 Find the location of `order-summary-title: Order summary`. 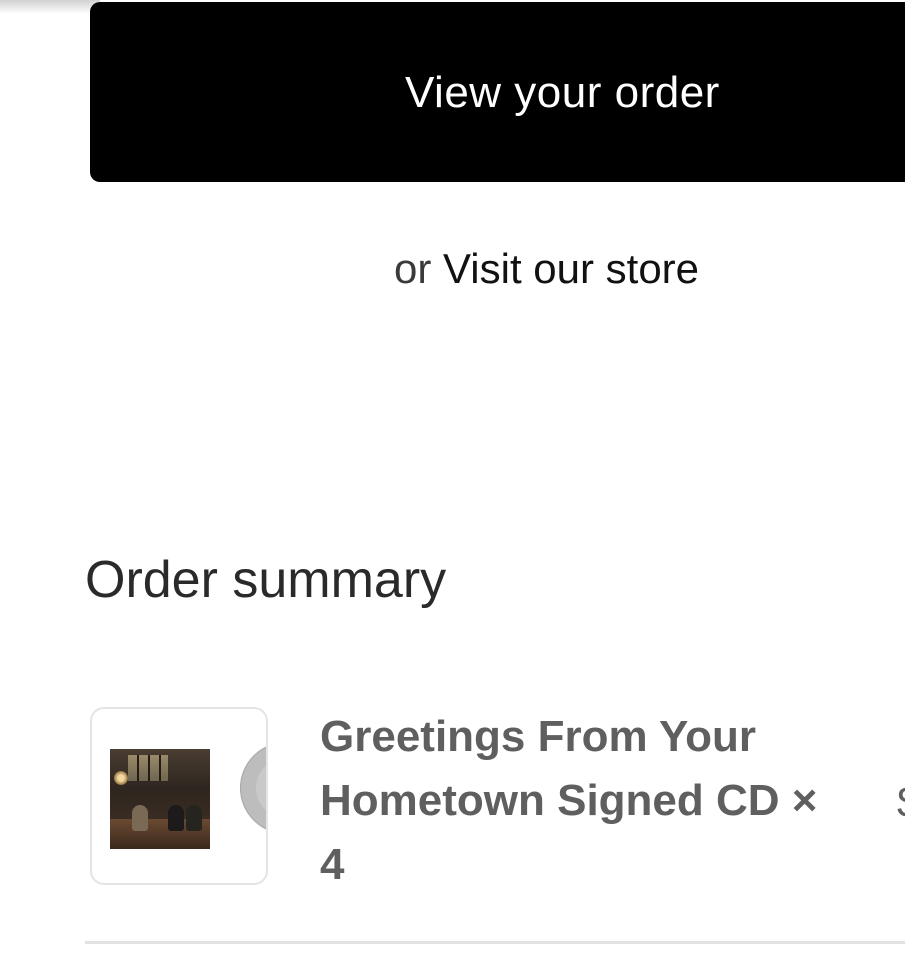

order-summary-title: Order summary is located at coordinates (266, 580).